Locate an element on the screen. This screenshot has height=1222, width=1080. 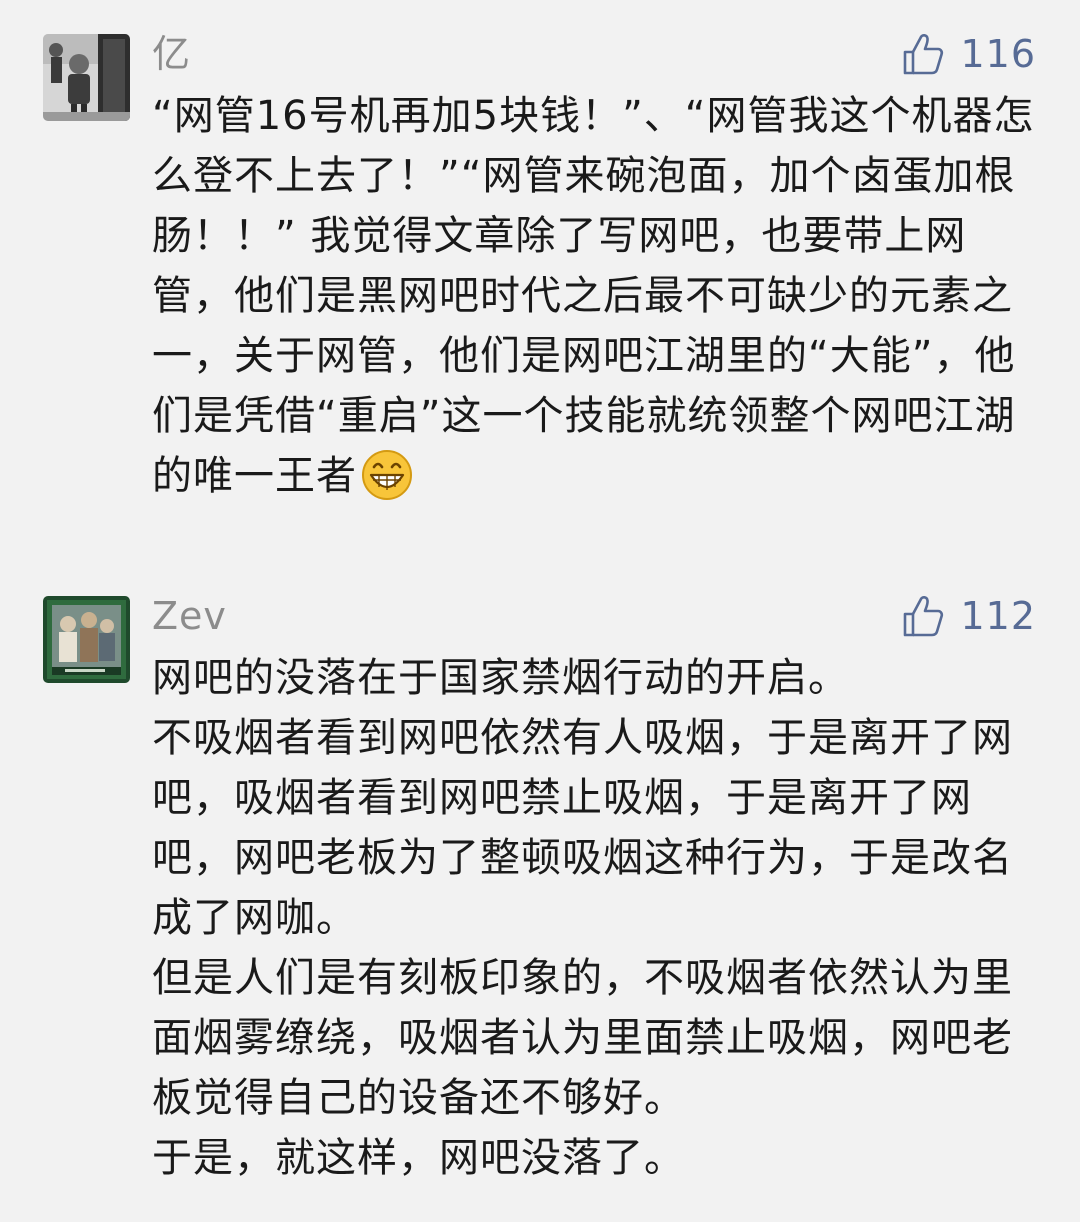
like-count: 116 is located at coordinates (998, 54).